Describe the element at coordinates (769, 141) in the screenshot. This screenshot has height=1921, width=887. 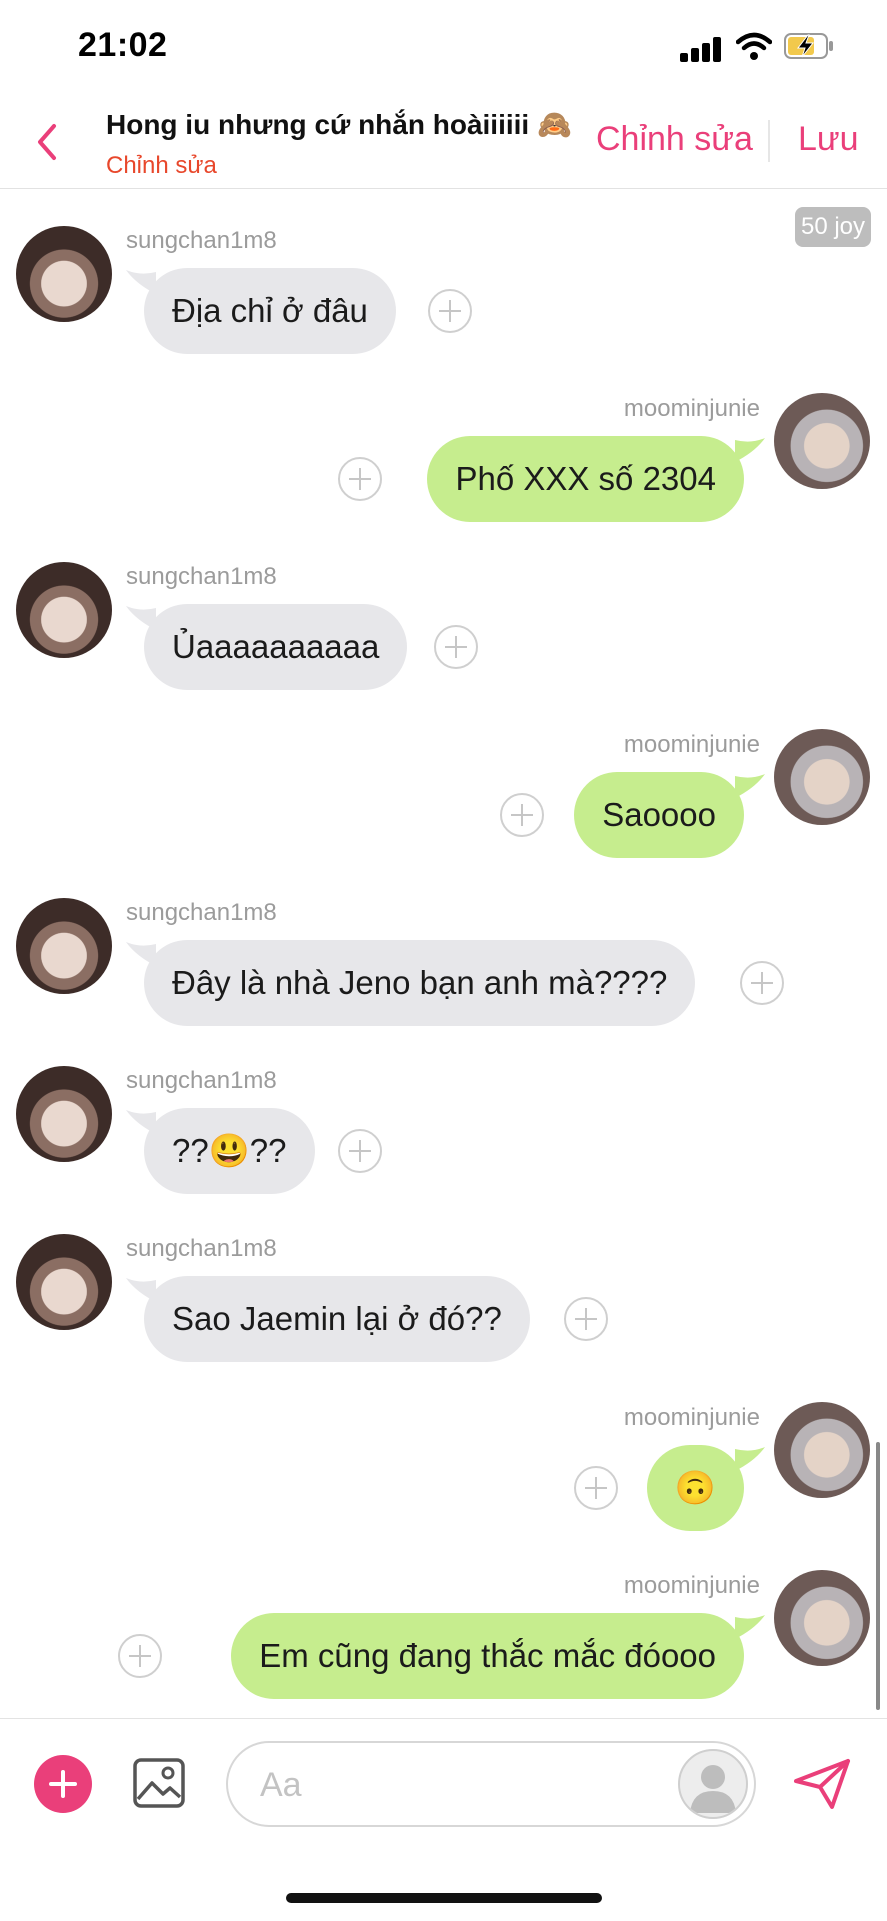
I see `header-divider` at that location.